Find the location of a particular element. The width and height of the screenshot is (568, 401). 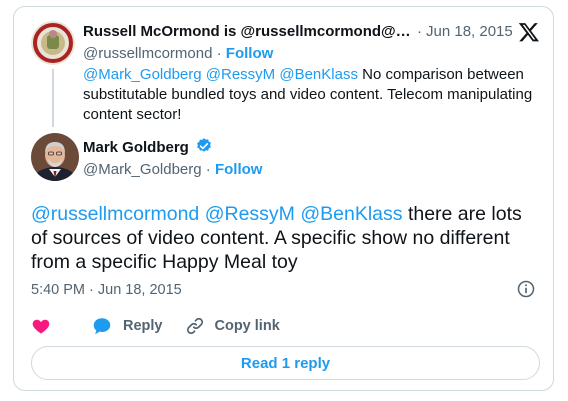

reply-button: Reply is located at coordinates (127, 326).